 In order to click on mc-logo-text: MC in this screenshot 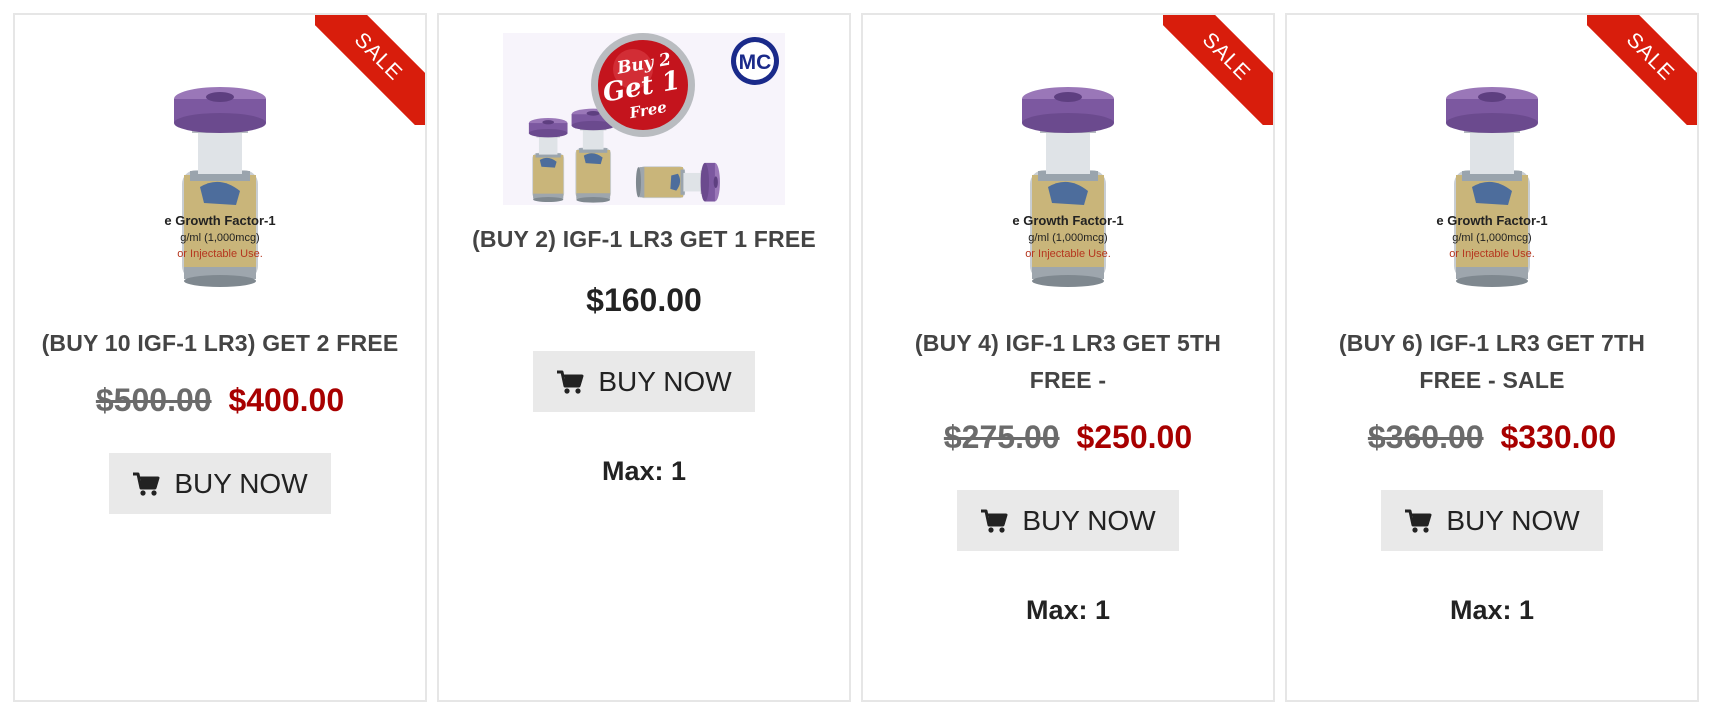, I will do `click(755, 62)`.